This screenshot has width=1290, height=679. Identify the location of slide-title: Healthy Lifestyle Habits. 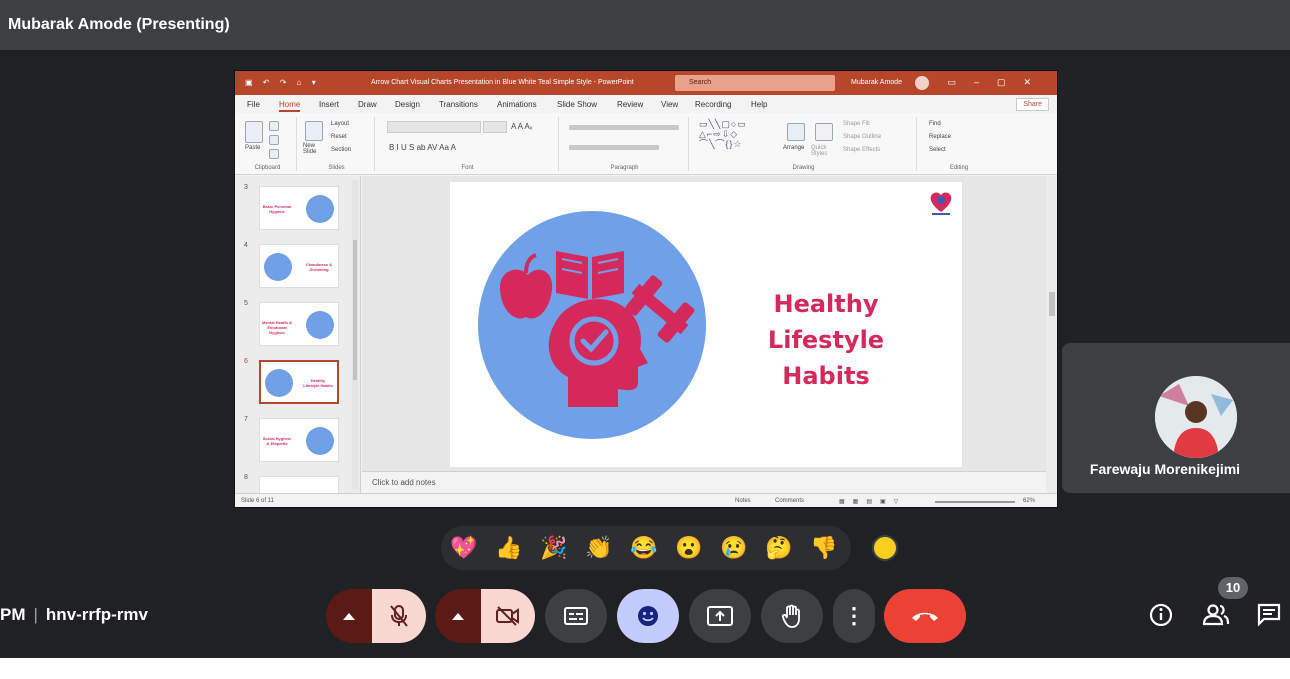
(826, 340).